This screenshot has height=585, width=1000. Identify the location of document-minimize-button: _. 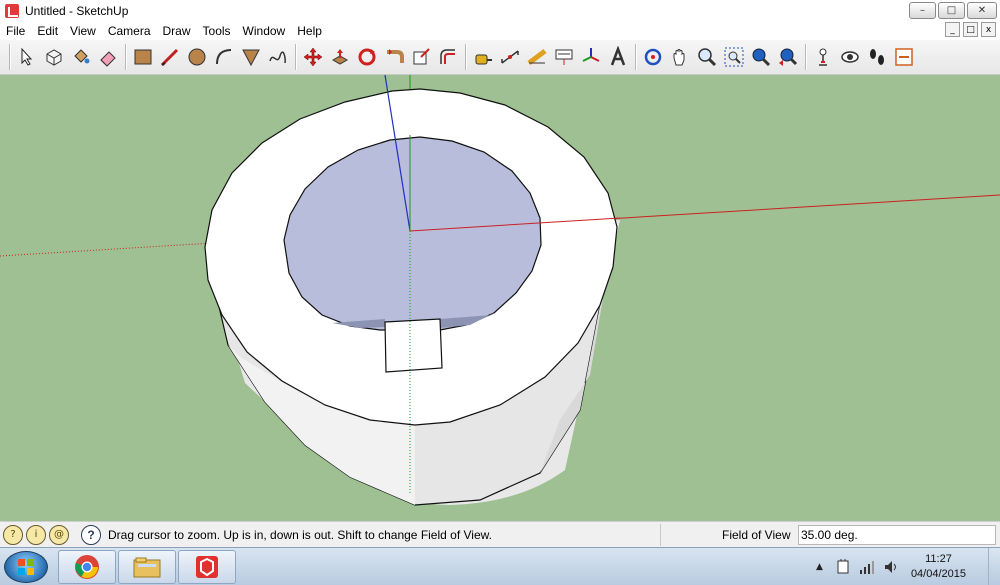
(952, 29).